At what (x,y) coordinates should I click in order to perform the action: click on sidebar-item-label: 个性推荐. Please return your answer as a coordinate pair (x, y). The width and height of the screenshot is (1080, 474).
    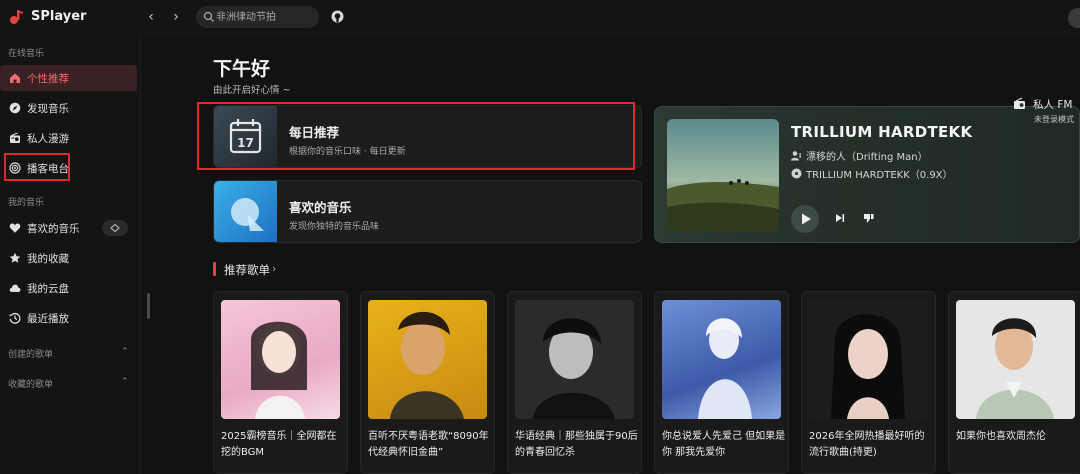
    Looking at the image, I should click on (48, 79).